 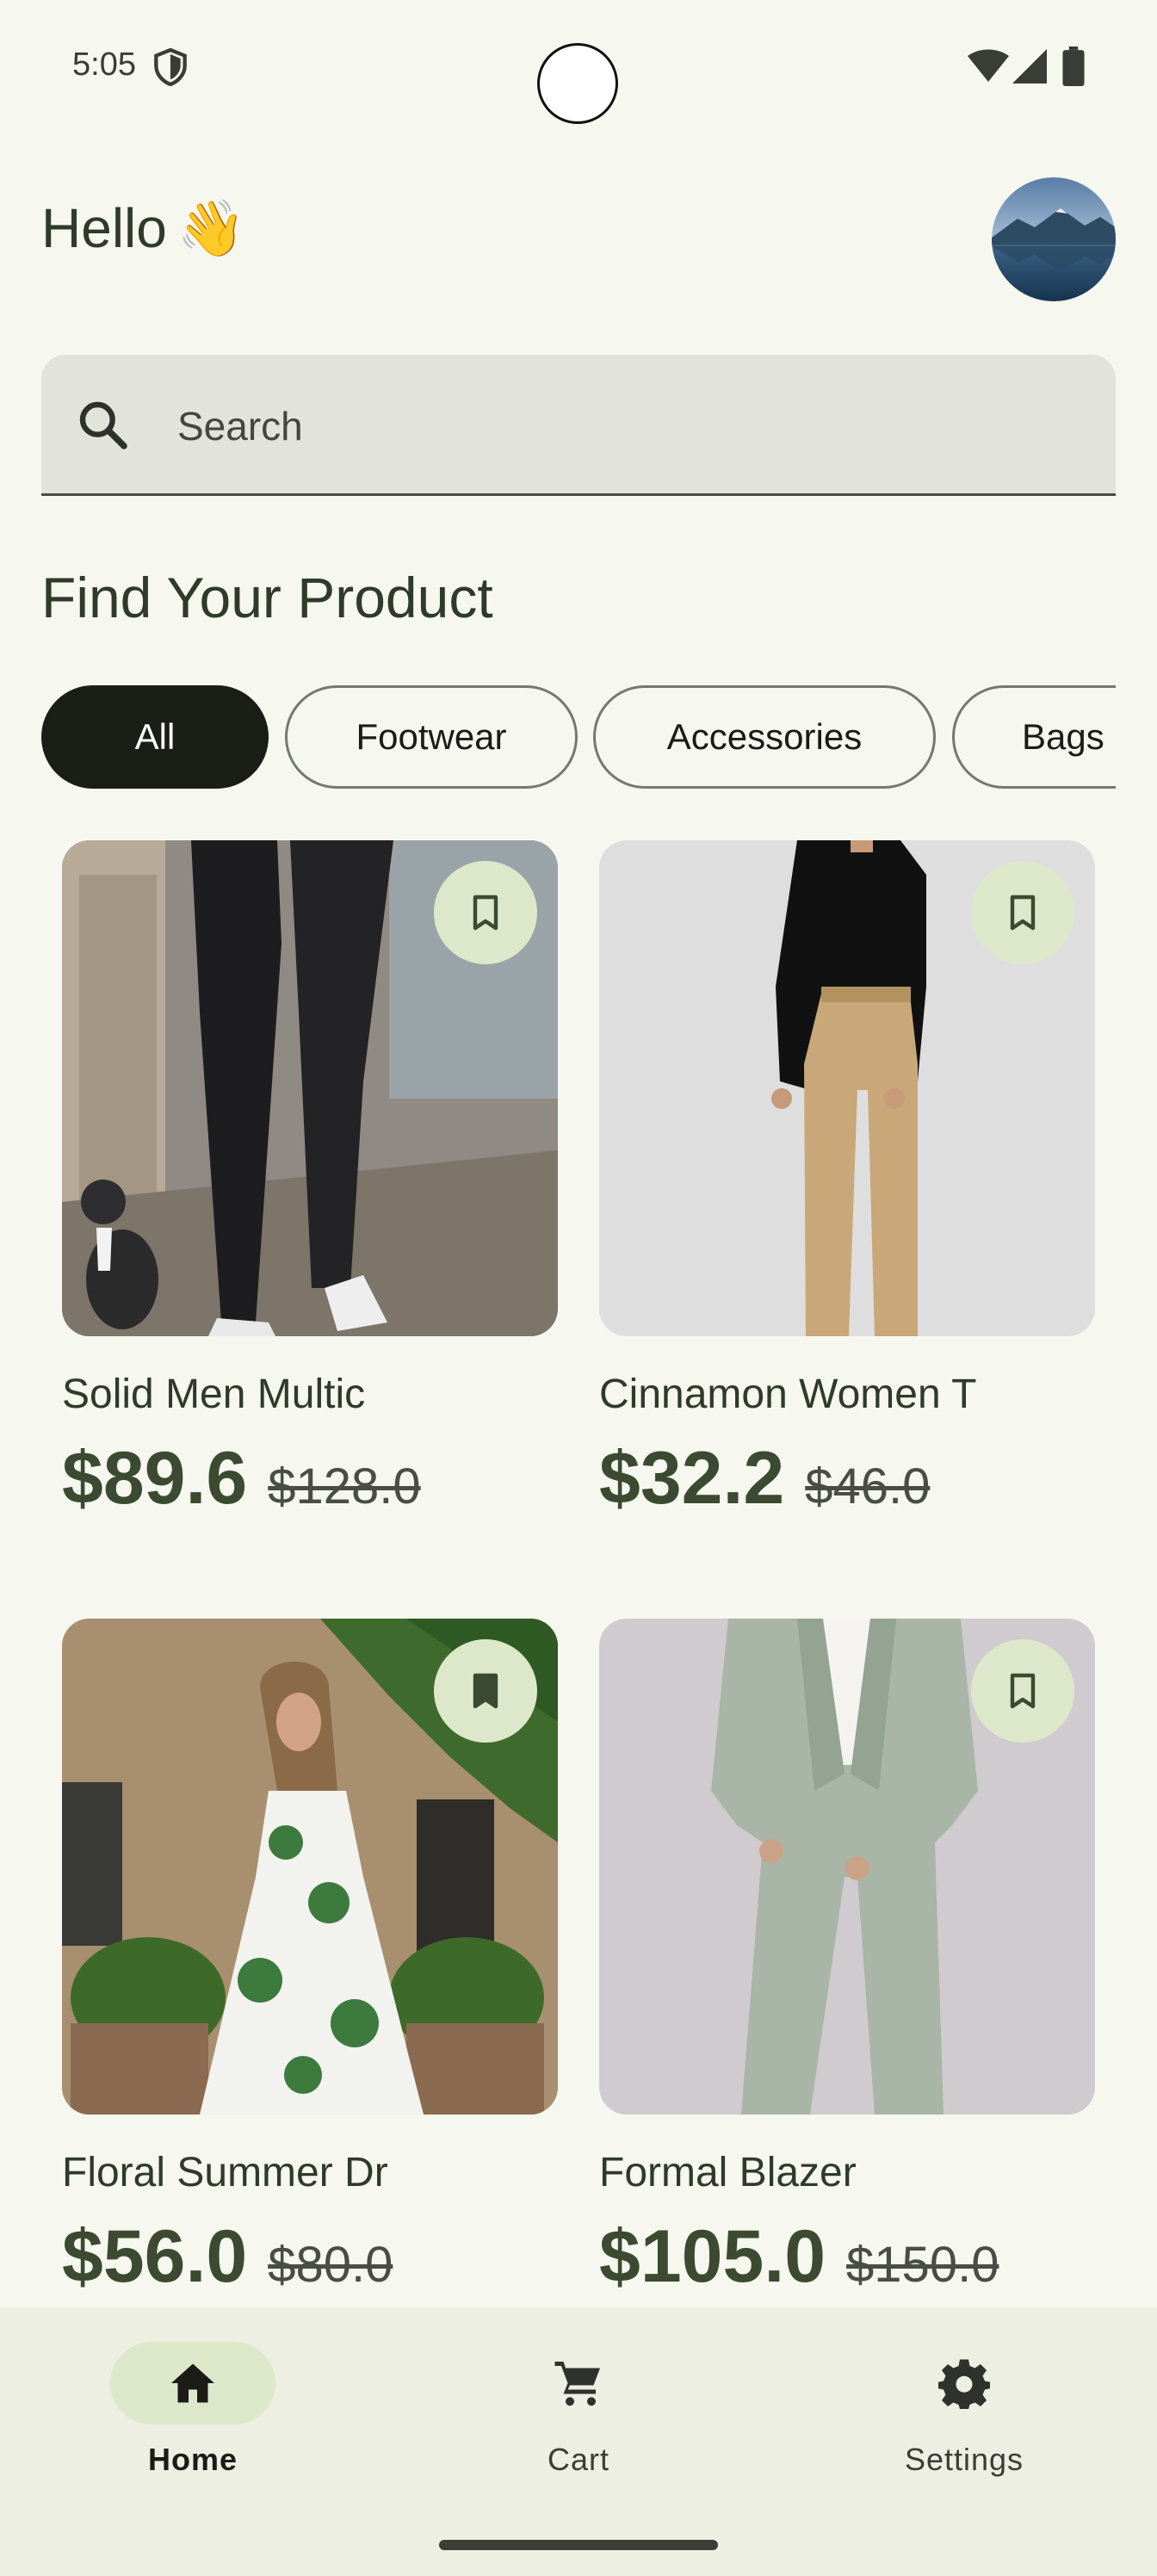 What do you see at coordinates (1074, 66) in the screenshot?
I see `battery-icon` at bounding box center [1074, 66].